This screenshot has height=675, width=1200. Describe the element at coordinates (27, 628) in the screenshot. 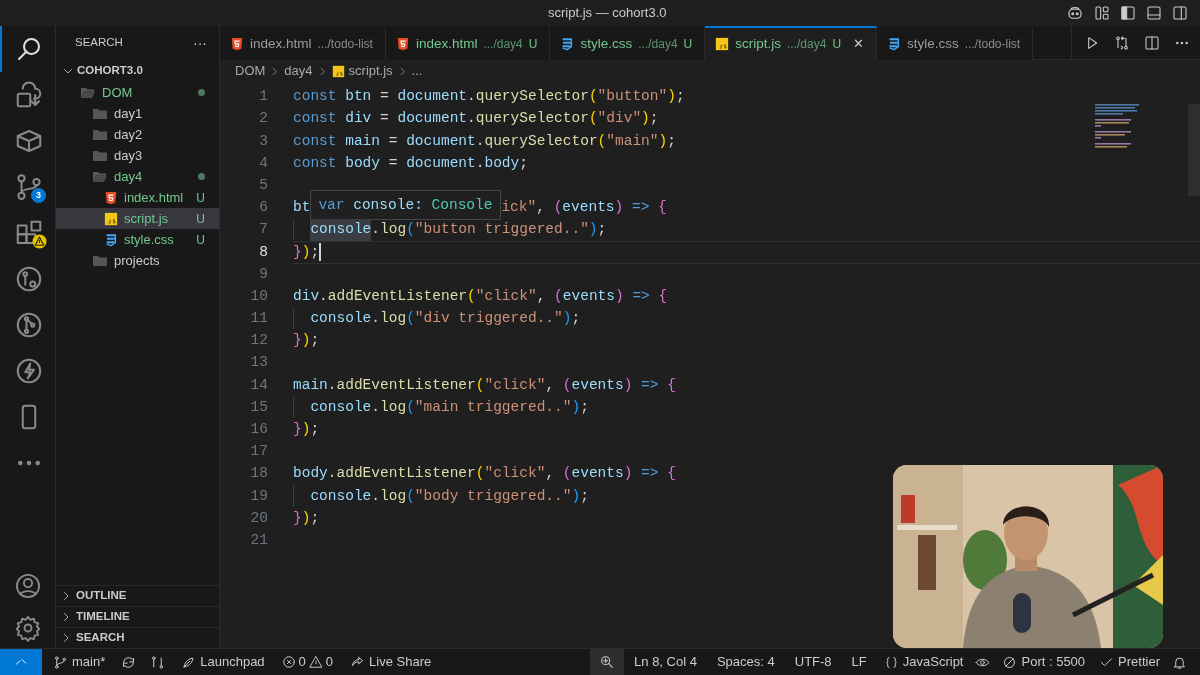

I see `settings-icon` at that location.